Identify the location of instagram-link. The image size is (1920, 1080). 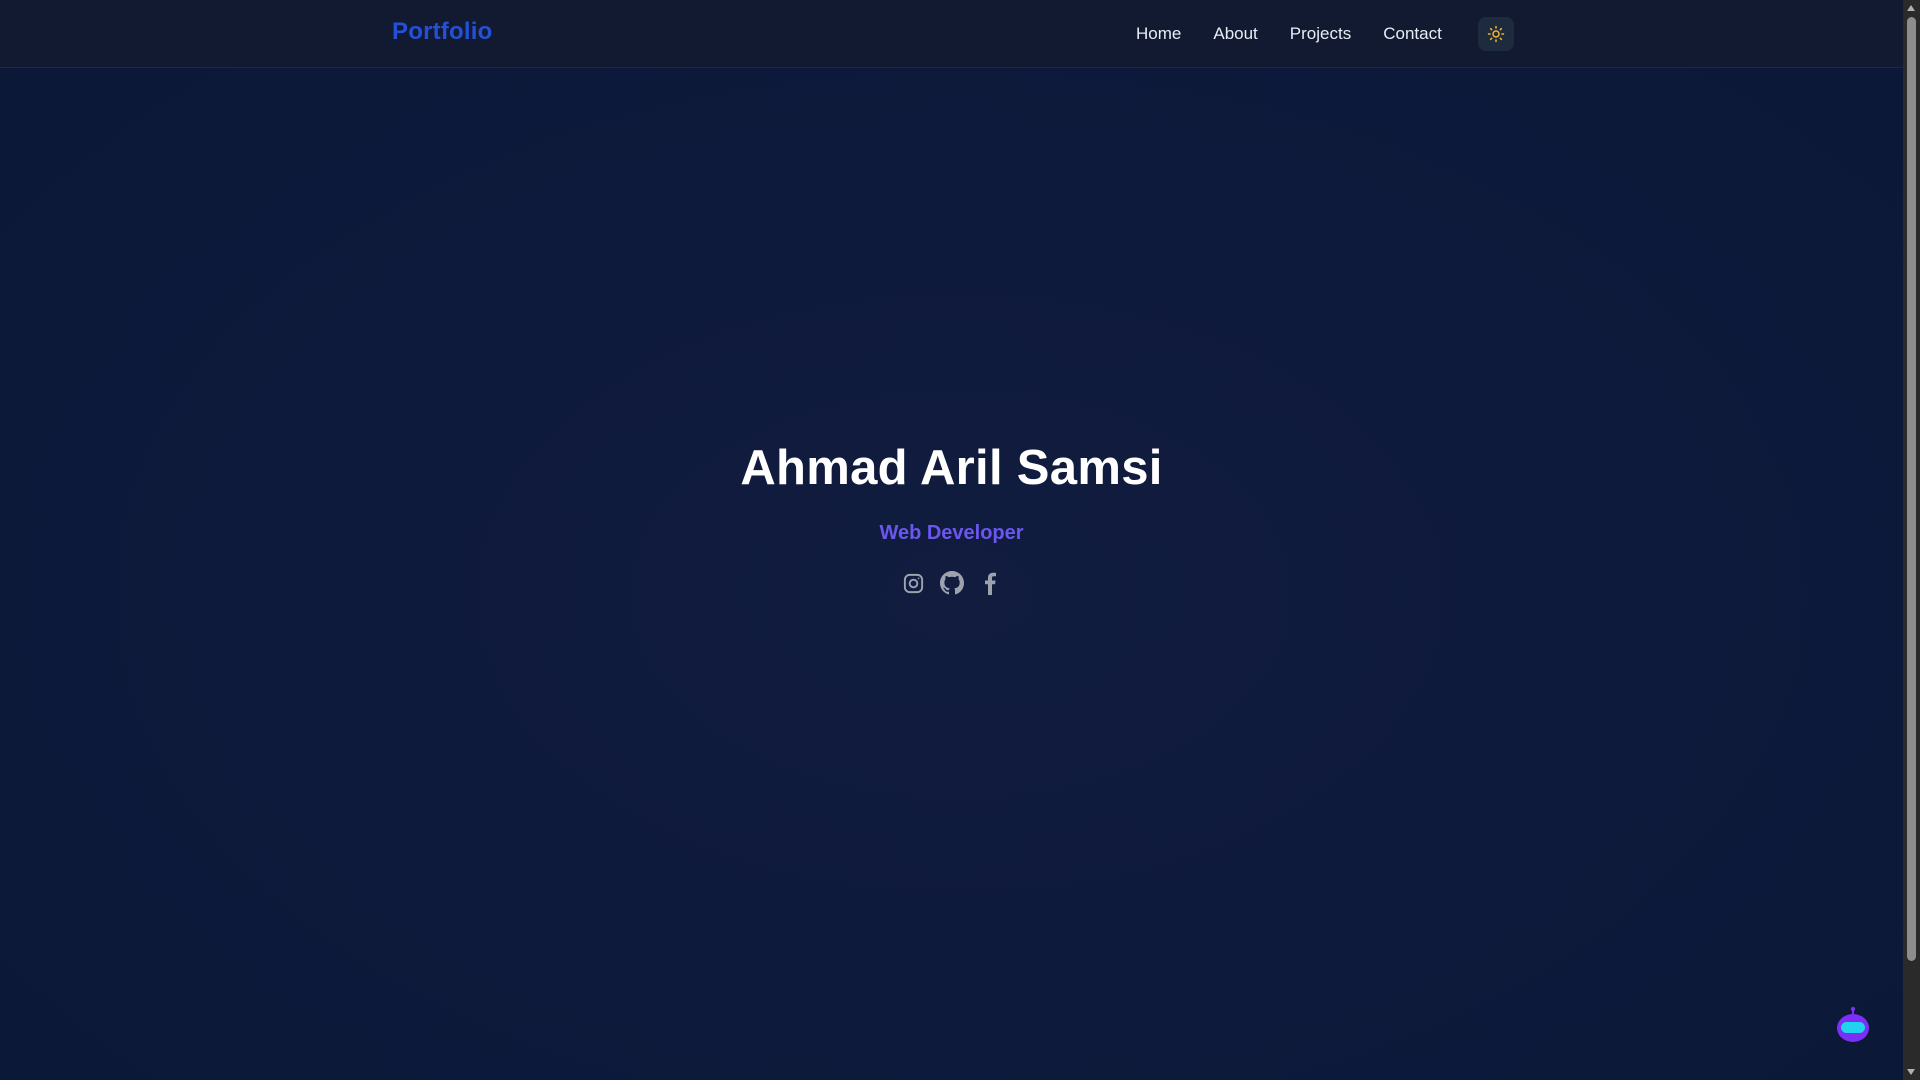
(914, 583).